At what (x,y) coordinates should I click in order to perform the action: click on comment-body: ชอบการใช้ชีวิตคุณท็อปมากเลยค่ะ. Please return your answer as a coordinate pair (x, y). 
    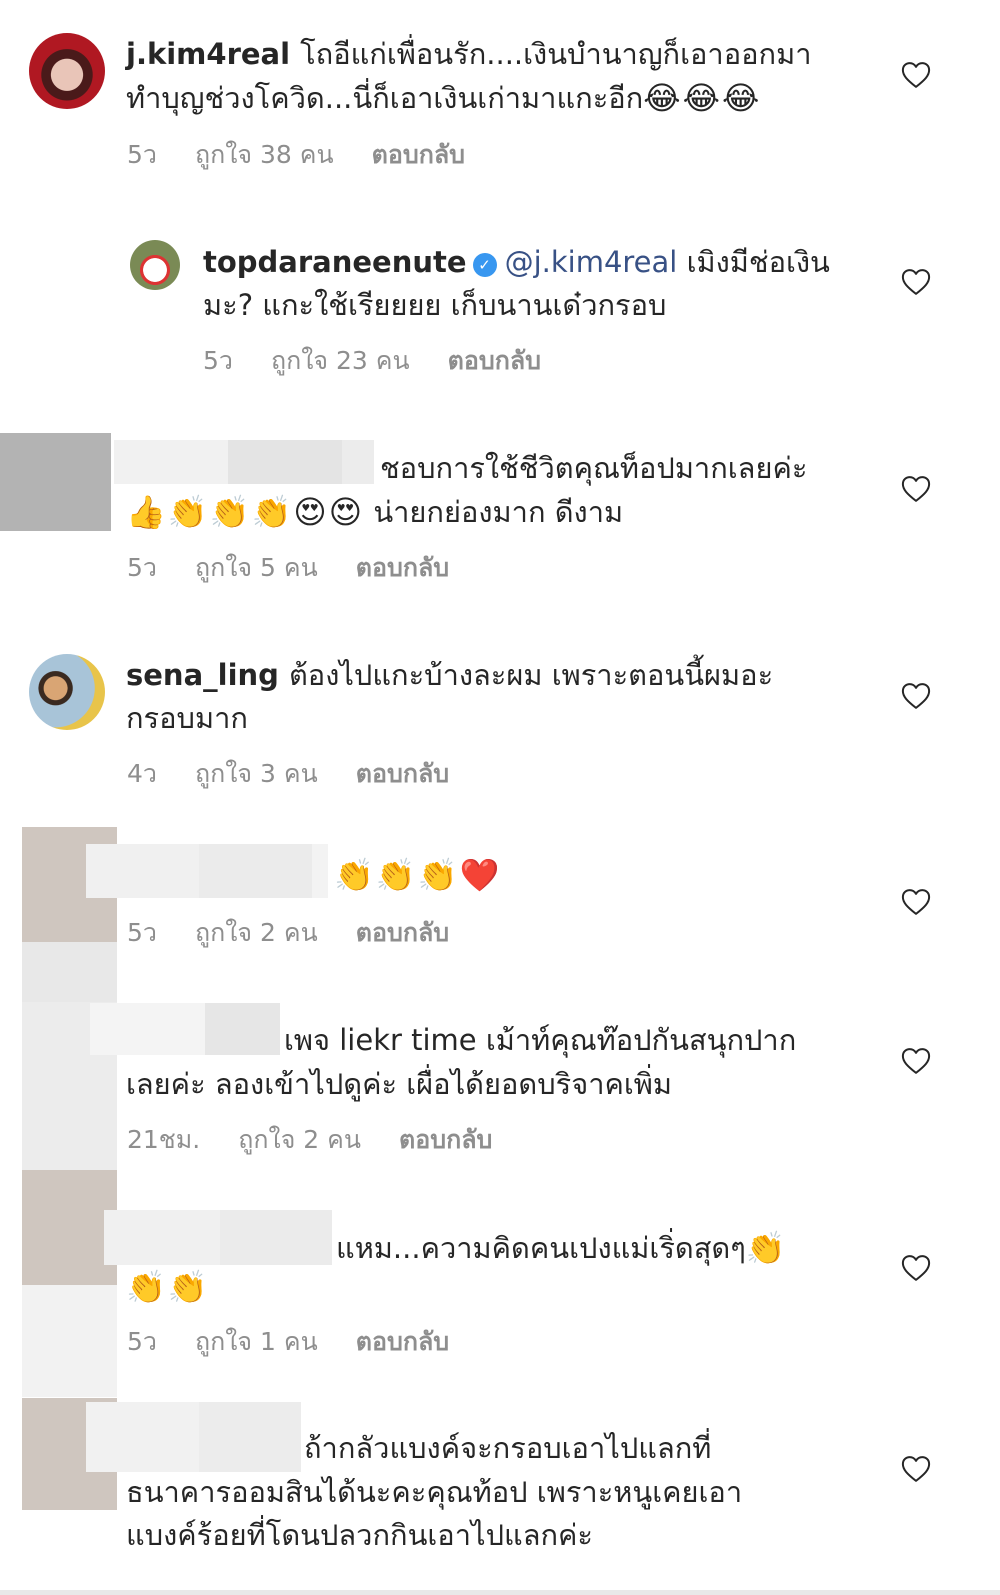
    Looking at the image, I should click on (594, 468).